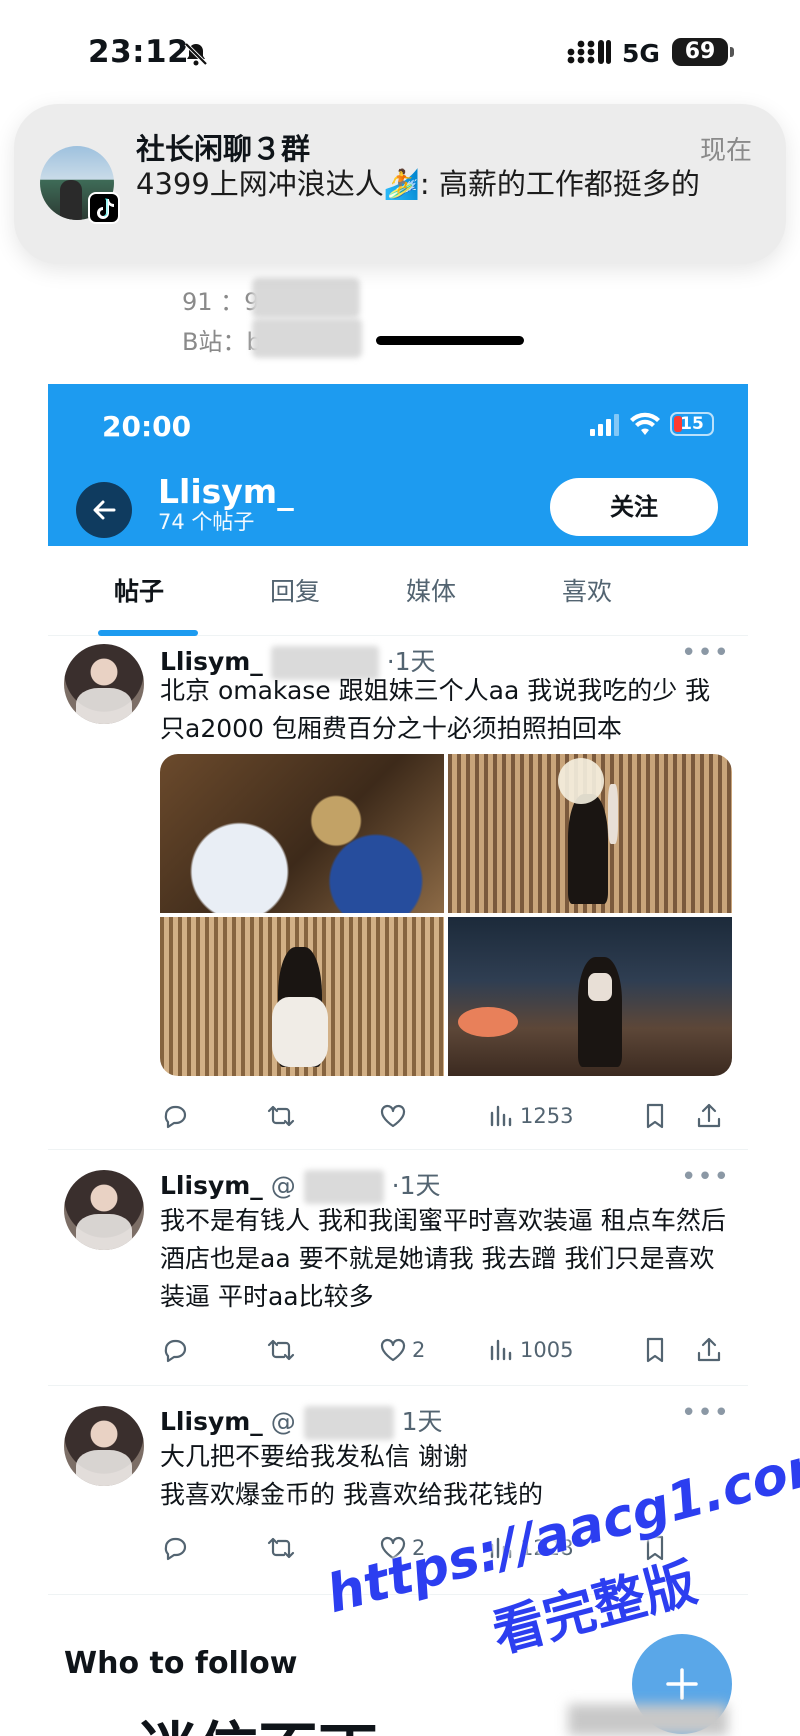 The width and height of the screenshot is (800, 1736). What do you see at coordinates (590, 833) in the screenshot?
I see `media-photo-woman-wall` at bounding box center [590, 833].